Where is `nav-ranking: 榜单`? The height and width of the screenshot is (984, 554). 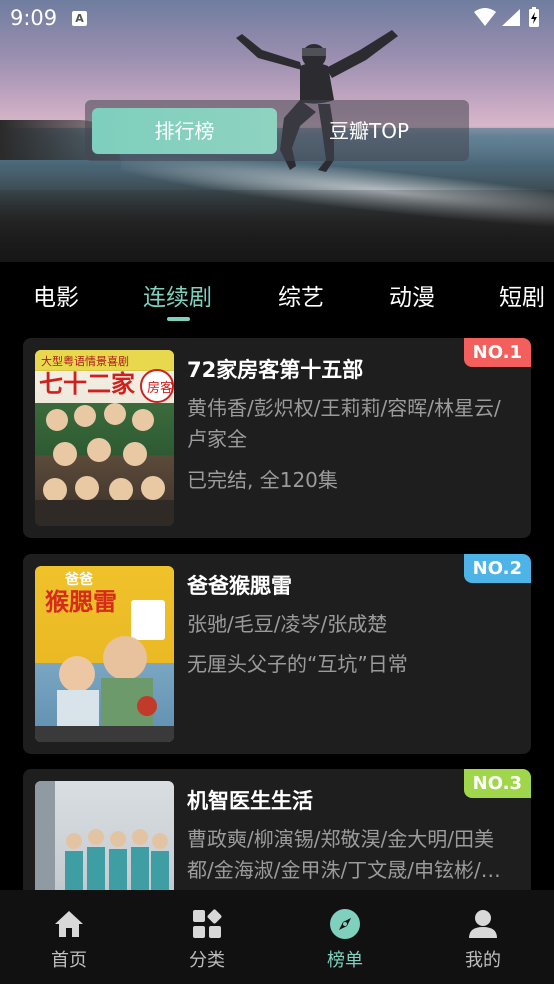
nav-ranking: 榜单 is located at coordinates (345, 937).